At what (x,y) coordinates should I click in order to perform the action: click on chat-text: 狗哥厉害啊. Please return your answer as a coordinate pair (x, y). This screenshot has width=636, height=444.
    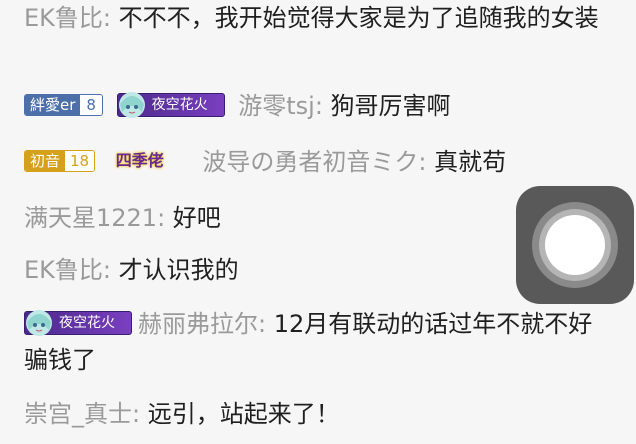
    Looking at the image, I should click on (386, 106).